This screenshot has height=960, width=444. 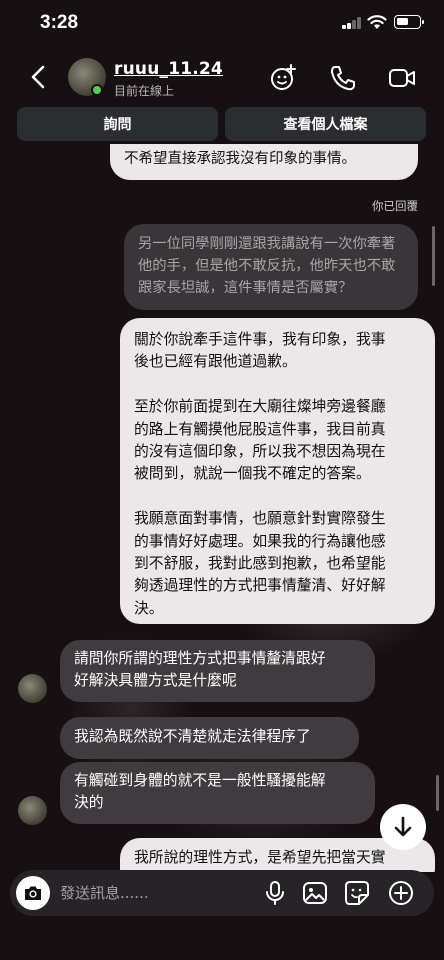 What do you see at coordinates (160, 893) in the screenshot?
I see `message-input` at bounding box center [160, 893].